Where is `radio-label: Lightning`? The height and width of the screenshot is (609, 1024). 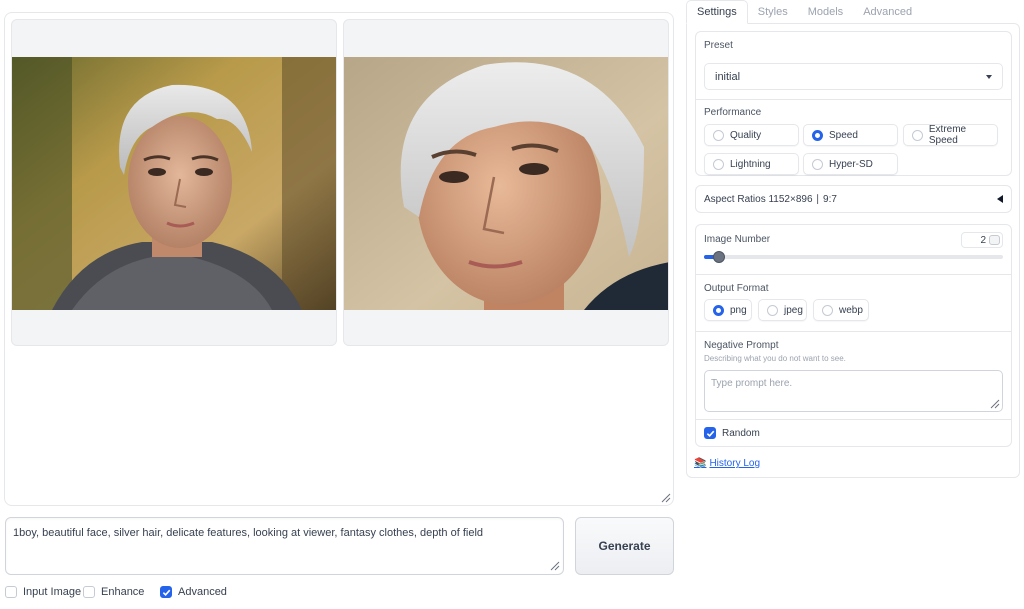 radio-label: Lightning is located at coordinates (750, 164).